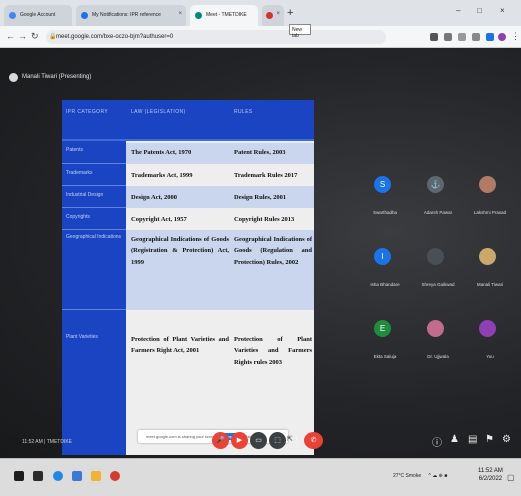  I want to click on row-act: The Patents Act, 1970, so click(161, 152).